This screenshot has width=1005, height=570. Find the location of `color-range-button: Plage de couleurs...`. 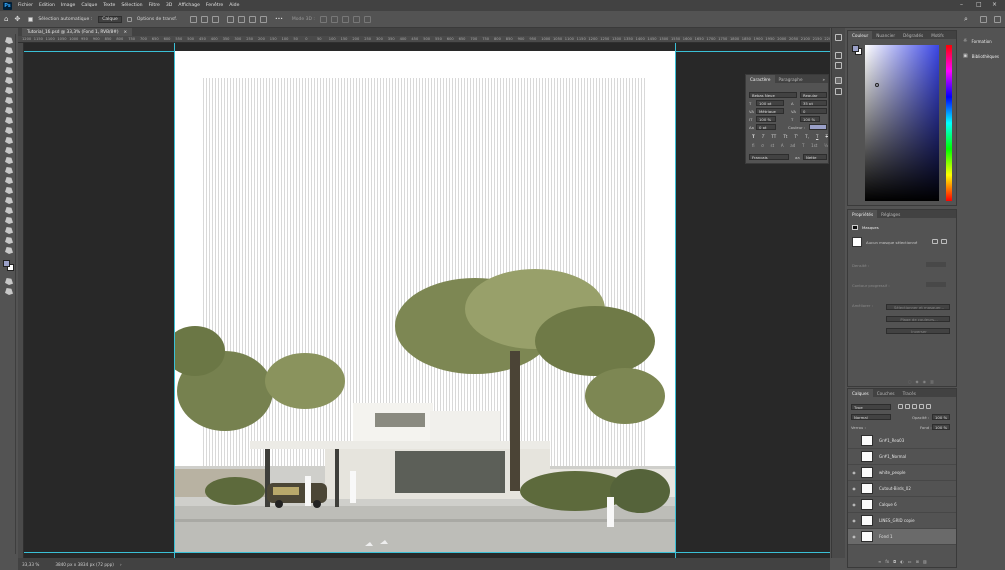

color-range-button: Plage de couleurs... is located at coordinates (918, 319).